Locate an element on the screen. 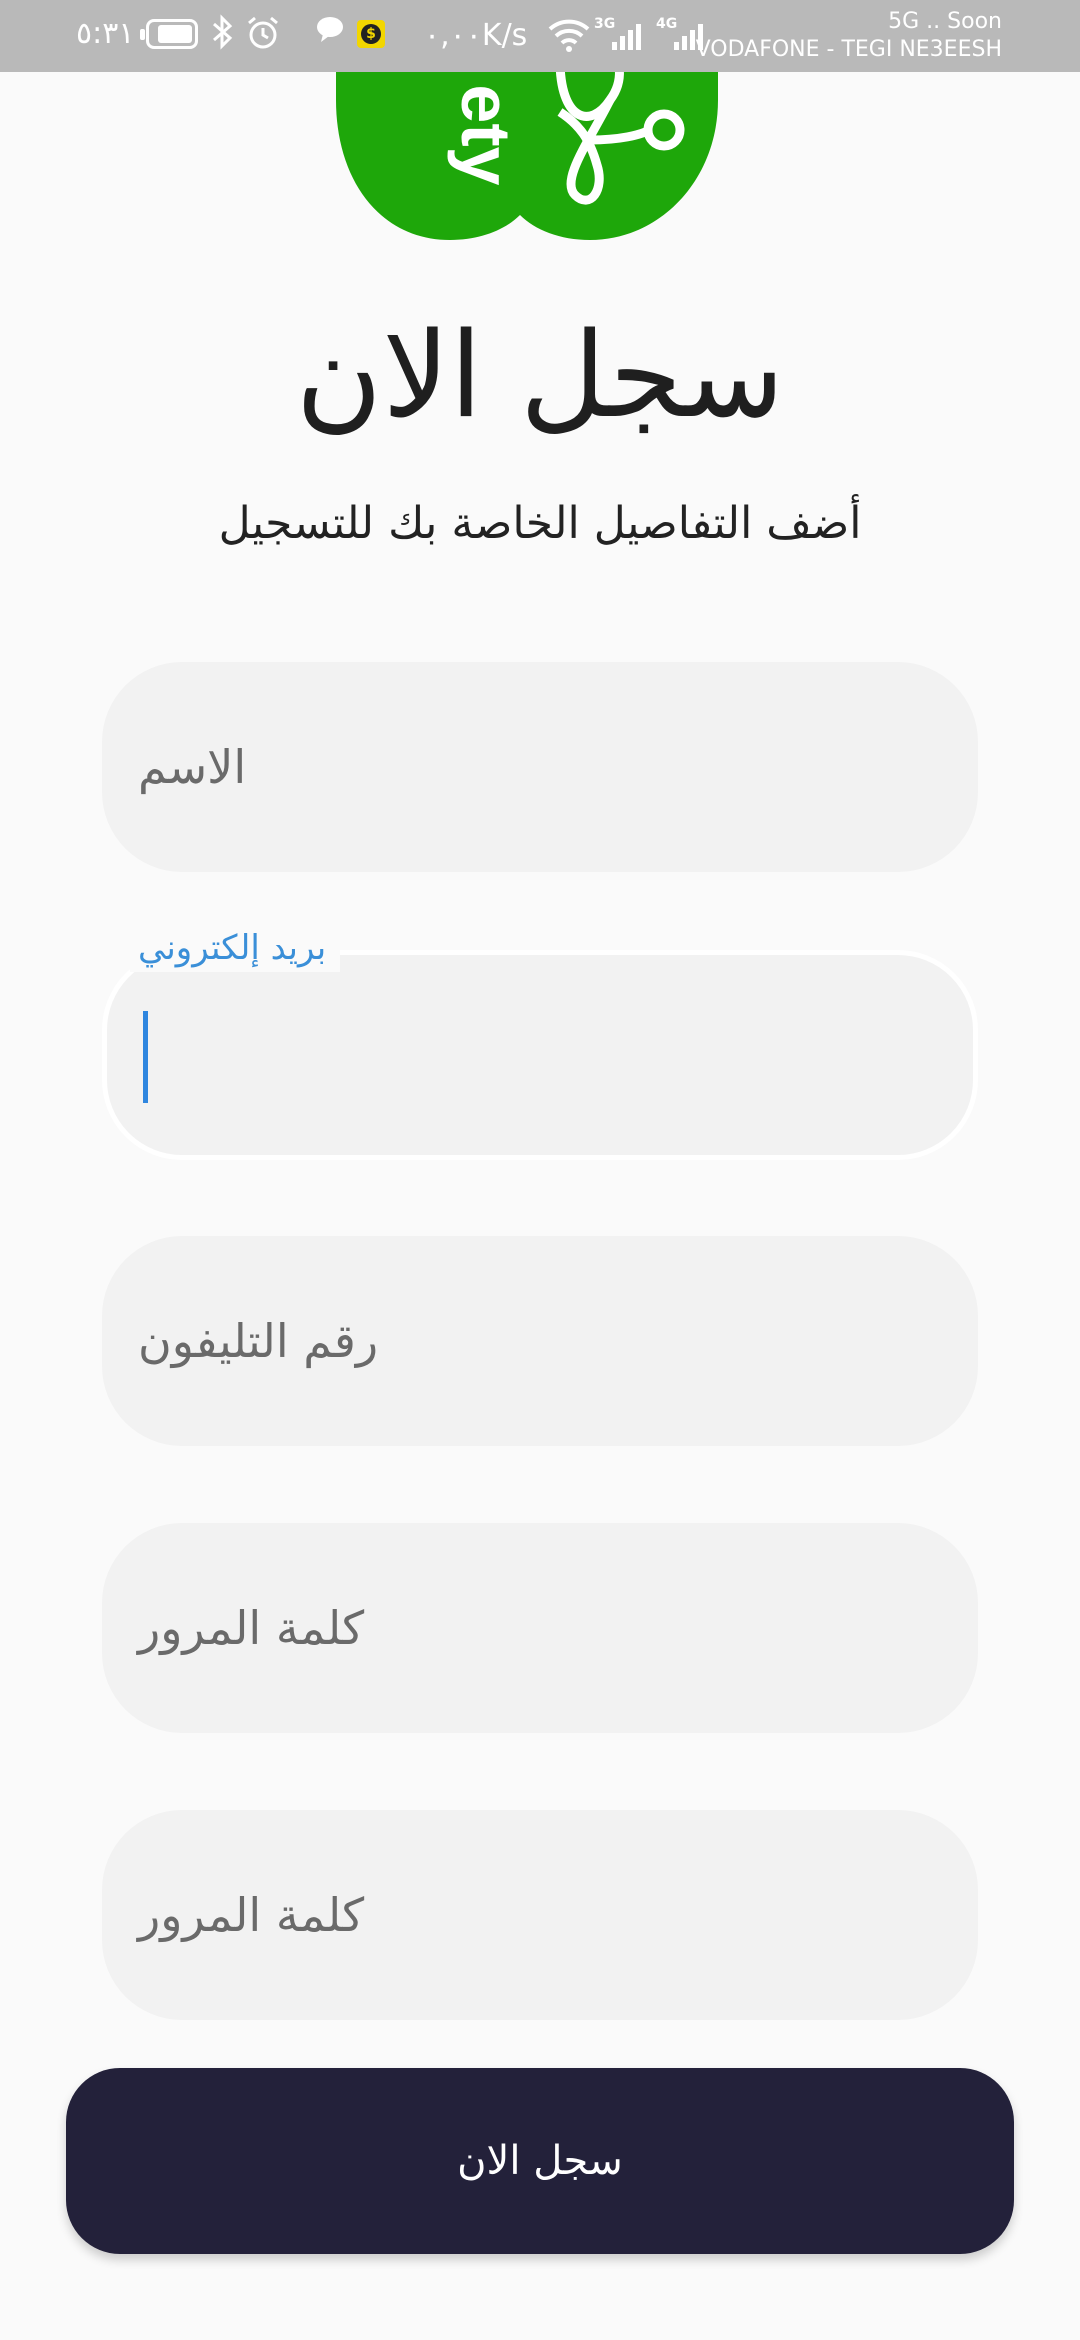 Image resolution: width=1080 pixels, height=2340 pixels. battery-icon is located at coordinates (169, 34).